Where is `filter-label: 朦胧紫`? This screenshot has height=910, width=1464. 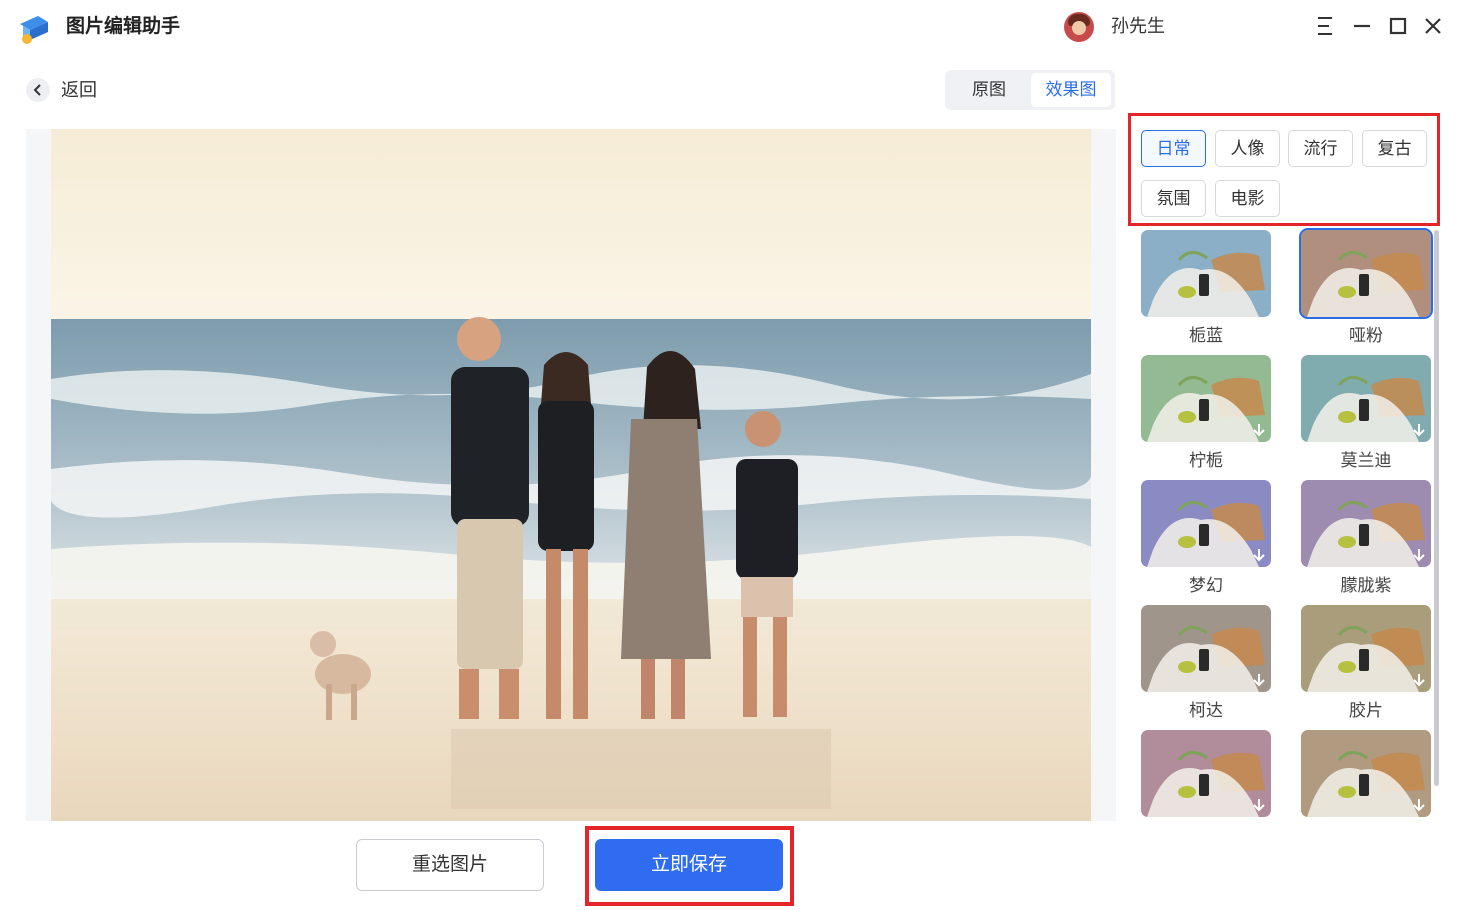 filter-label: 朦胧紫 is located at coordinates (1366, 585).